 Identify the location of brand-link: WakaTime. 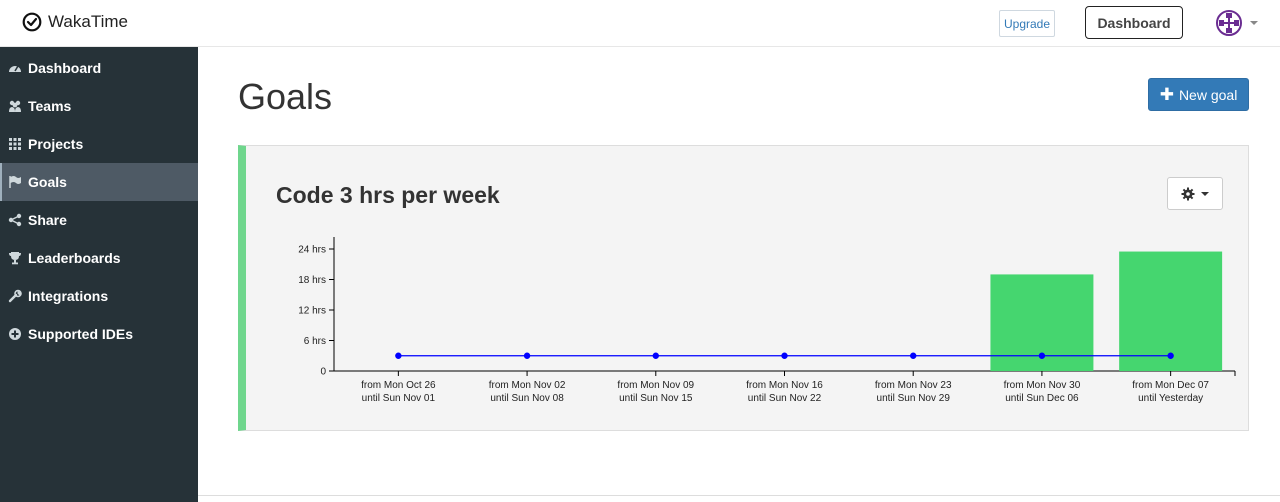
(75, 22).